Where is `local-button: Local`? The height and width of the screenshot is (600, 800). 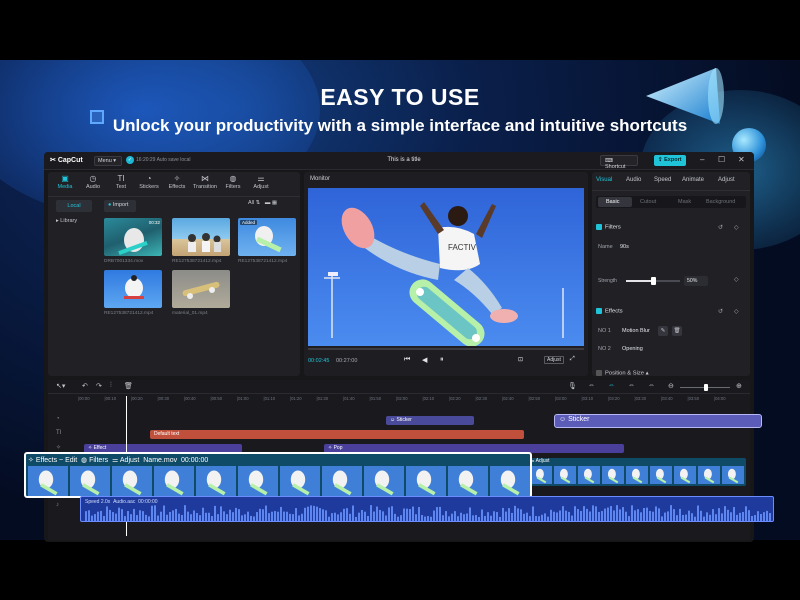
local-button: Local is located at coordinates (74, 206).